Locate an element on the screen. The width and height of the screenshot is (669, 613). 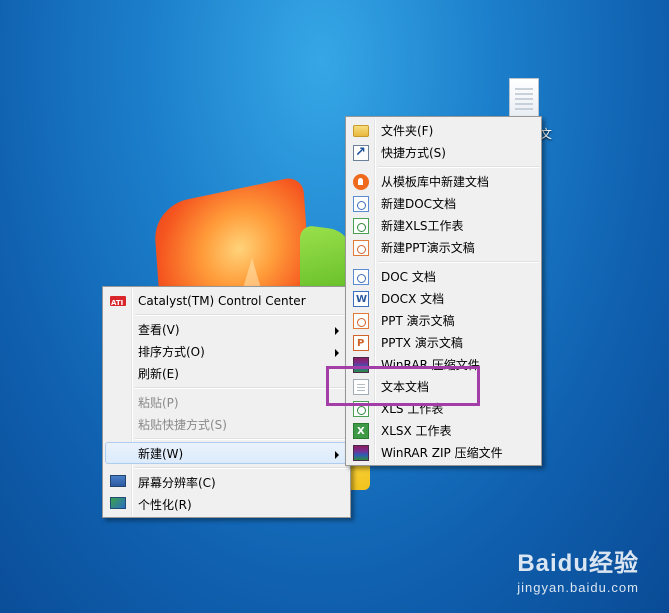
new-doc-document-item: 新建DOC文档 is located at coordinates (443, 203).